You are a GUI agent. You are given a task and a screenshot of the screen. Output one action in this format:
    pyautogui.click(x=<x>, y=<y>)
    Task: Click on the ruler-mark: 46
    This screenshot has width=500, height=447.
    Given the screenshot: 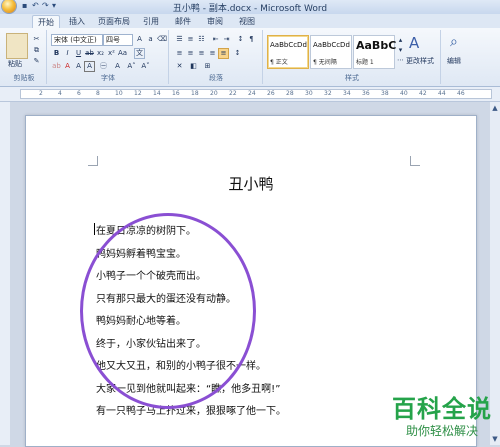 What is the action you would take?
    pyautogui.click(x=461, y=93)
    